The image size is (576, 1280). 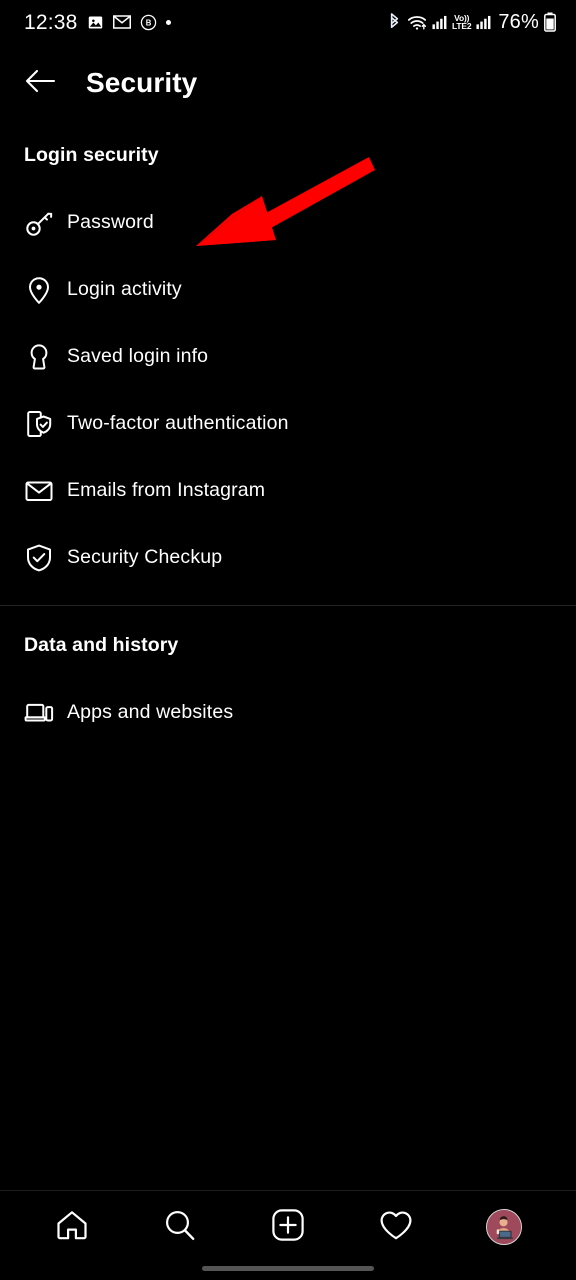 I want to click on laptop-phone-icon, so click(x=39, y=713).